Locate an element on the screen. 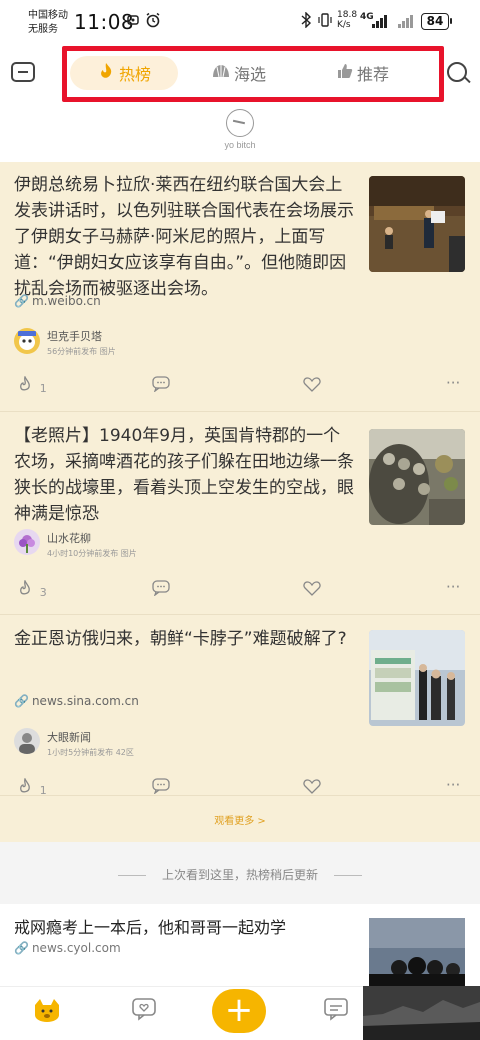 The height and width of the screenshot is (1040, 480). floating-thumbnail is located at coordinates (421, 1013).